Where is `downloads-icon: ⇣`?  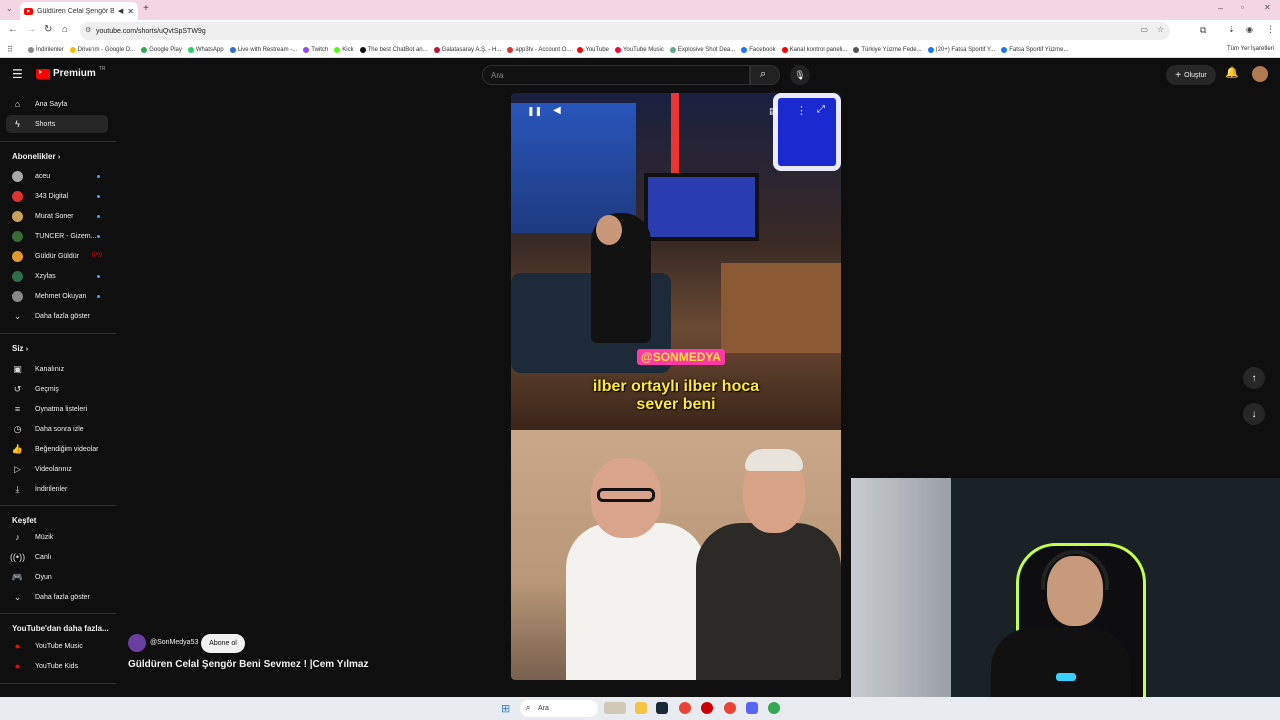
downloads-icon: ⇣ is located at coordinates (1231, 29).